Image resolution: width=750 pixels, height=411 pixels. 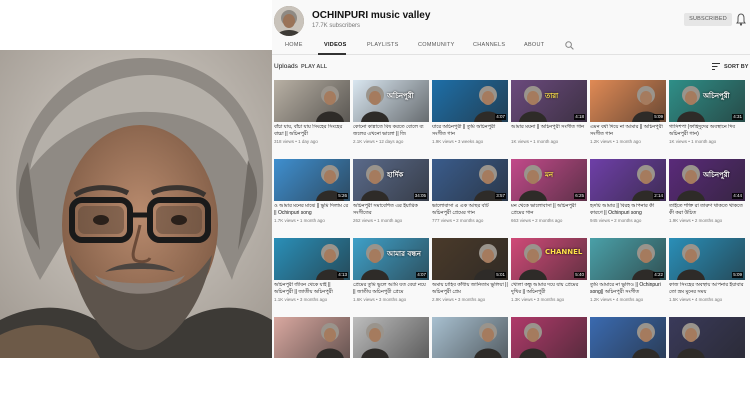 I want to click on video-title: অচিনপুরী সমাবেশিত এর ইয়ারিক সংগীতের, so click(x=391, y=209).